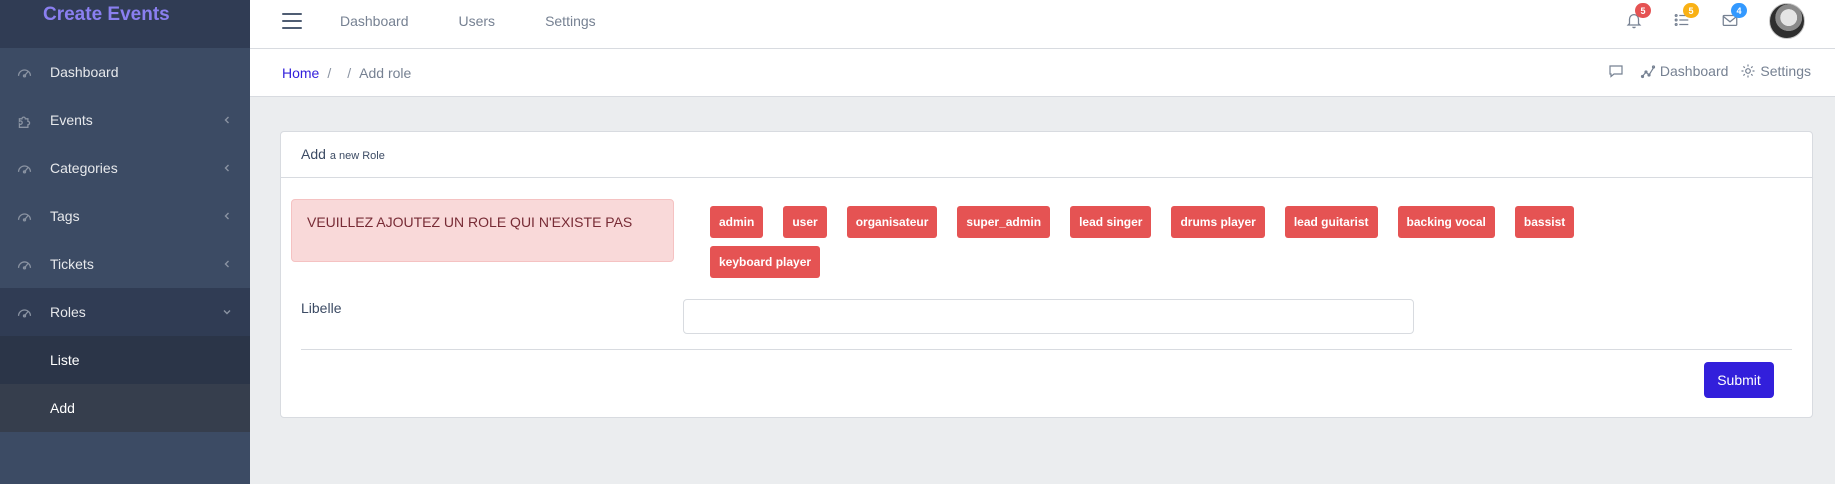 This screenshot has width=1835, height=484. What do you see at coordinates (1691, 10) in the screenshot?
I see `tasks-count-badge: 5` at bounding box center [1691, 10].